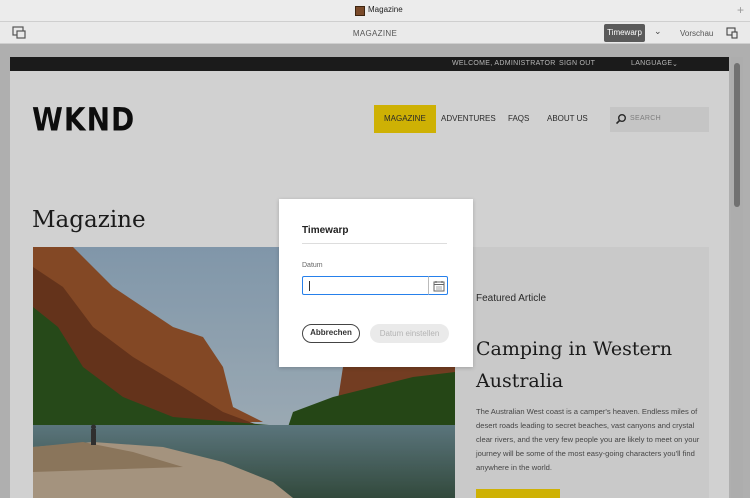  What do you see at coordinates (658, 31) in the screenshot?
I see `chevron-down-icon: ⌄` at bounding box center [658, 31].